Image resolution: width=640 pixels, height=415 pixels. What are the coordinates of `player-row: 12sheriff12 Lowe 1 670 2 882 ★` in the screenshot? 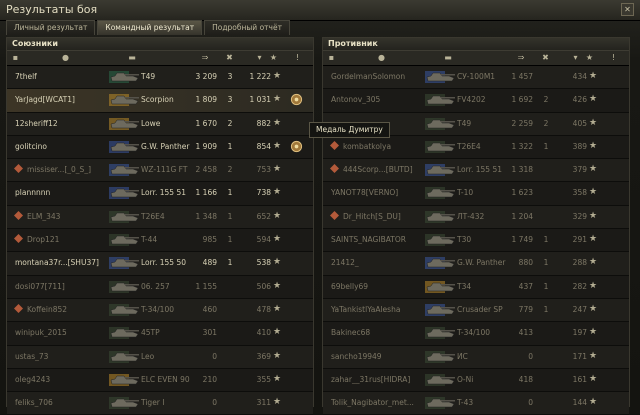 It's located at (160, 124).